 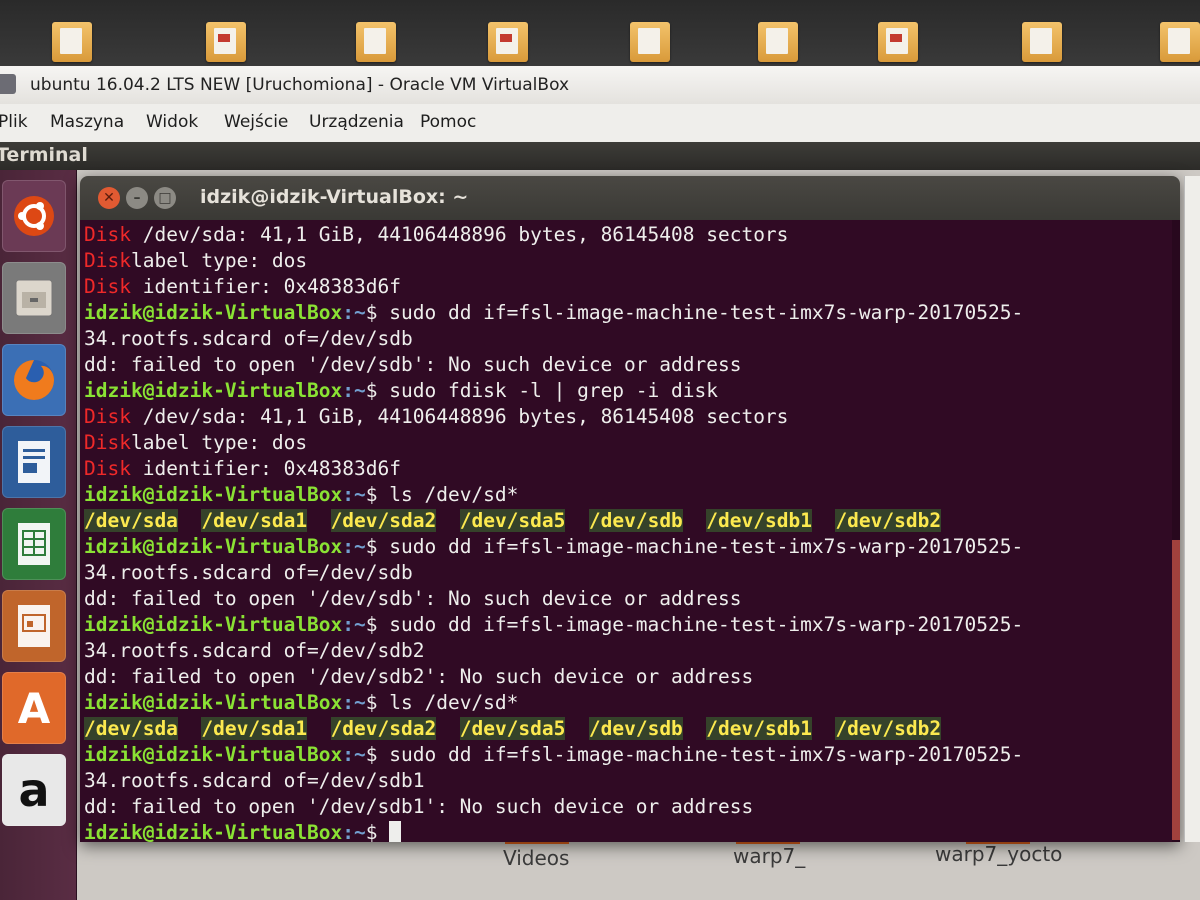 What do you see at coordinates (34, 298) in the screenshot?
I see `files-icon` at bounding box center [34, 298].